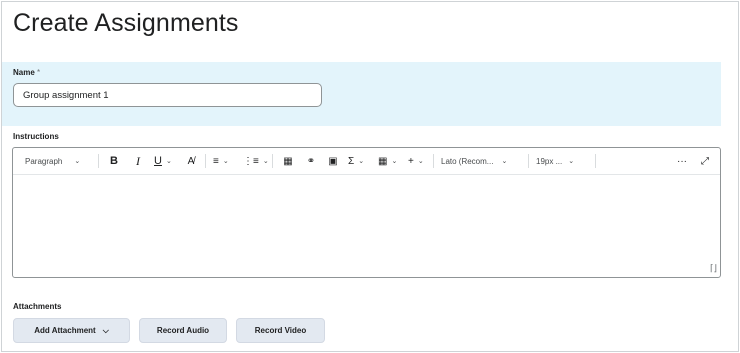 This screenshot has height=353, width=740. I want to click on add-attachment-label: Add Attachment, so click(65, 330).